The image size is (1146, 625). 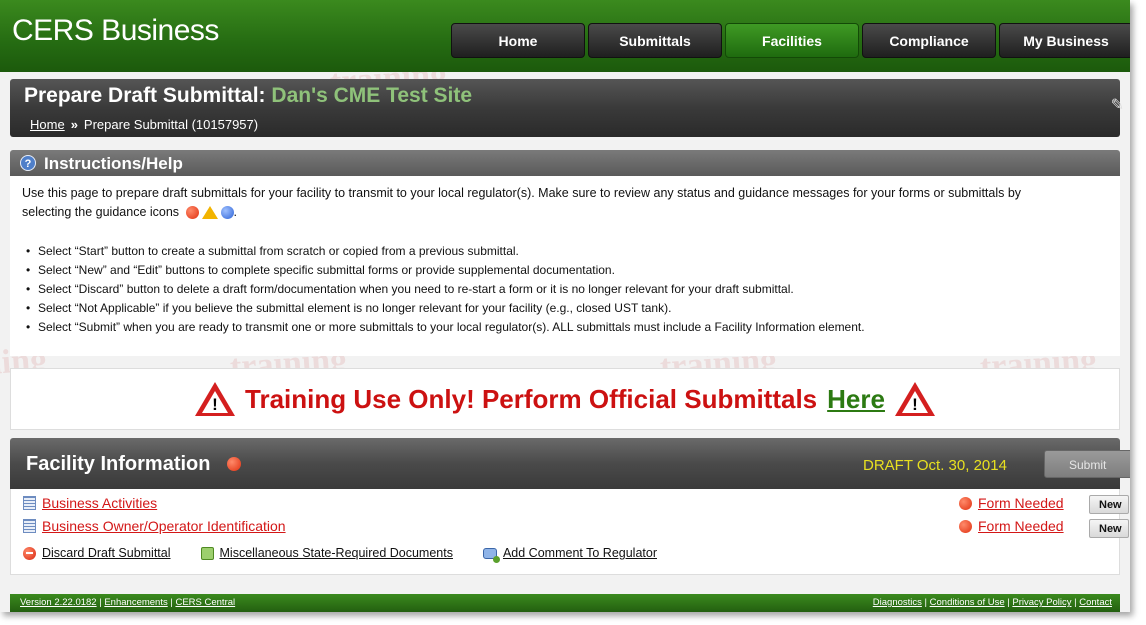 I want to click on diagnostics-link: Diagnostics, so click(x=897, y=602).